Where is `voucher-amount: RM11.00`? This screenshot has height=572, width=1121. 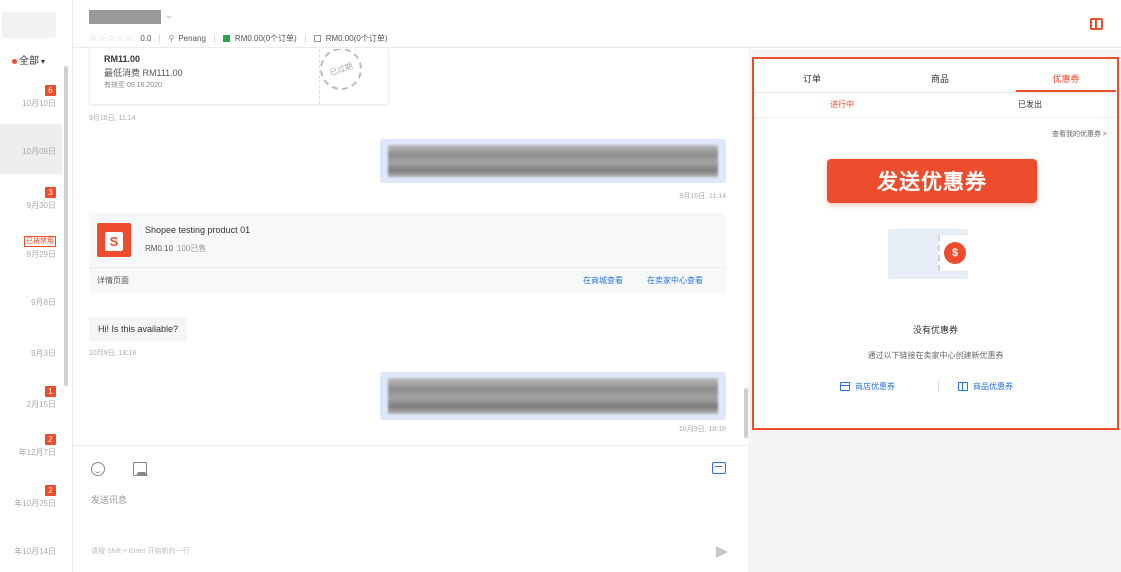 voucher-amount: RM11.00 is located at coordinates (122, 59).